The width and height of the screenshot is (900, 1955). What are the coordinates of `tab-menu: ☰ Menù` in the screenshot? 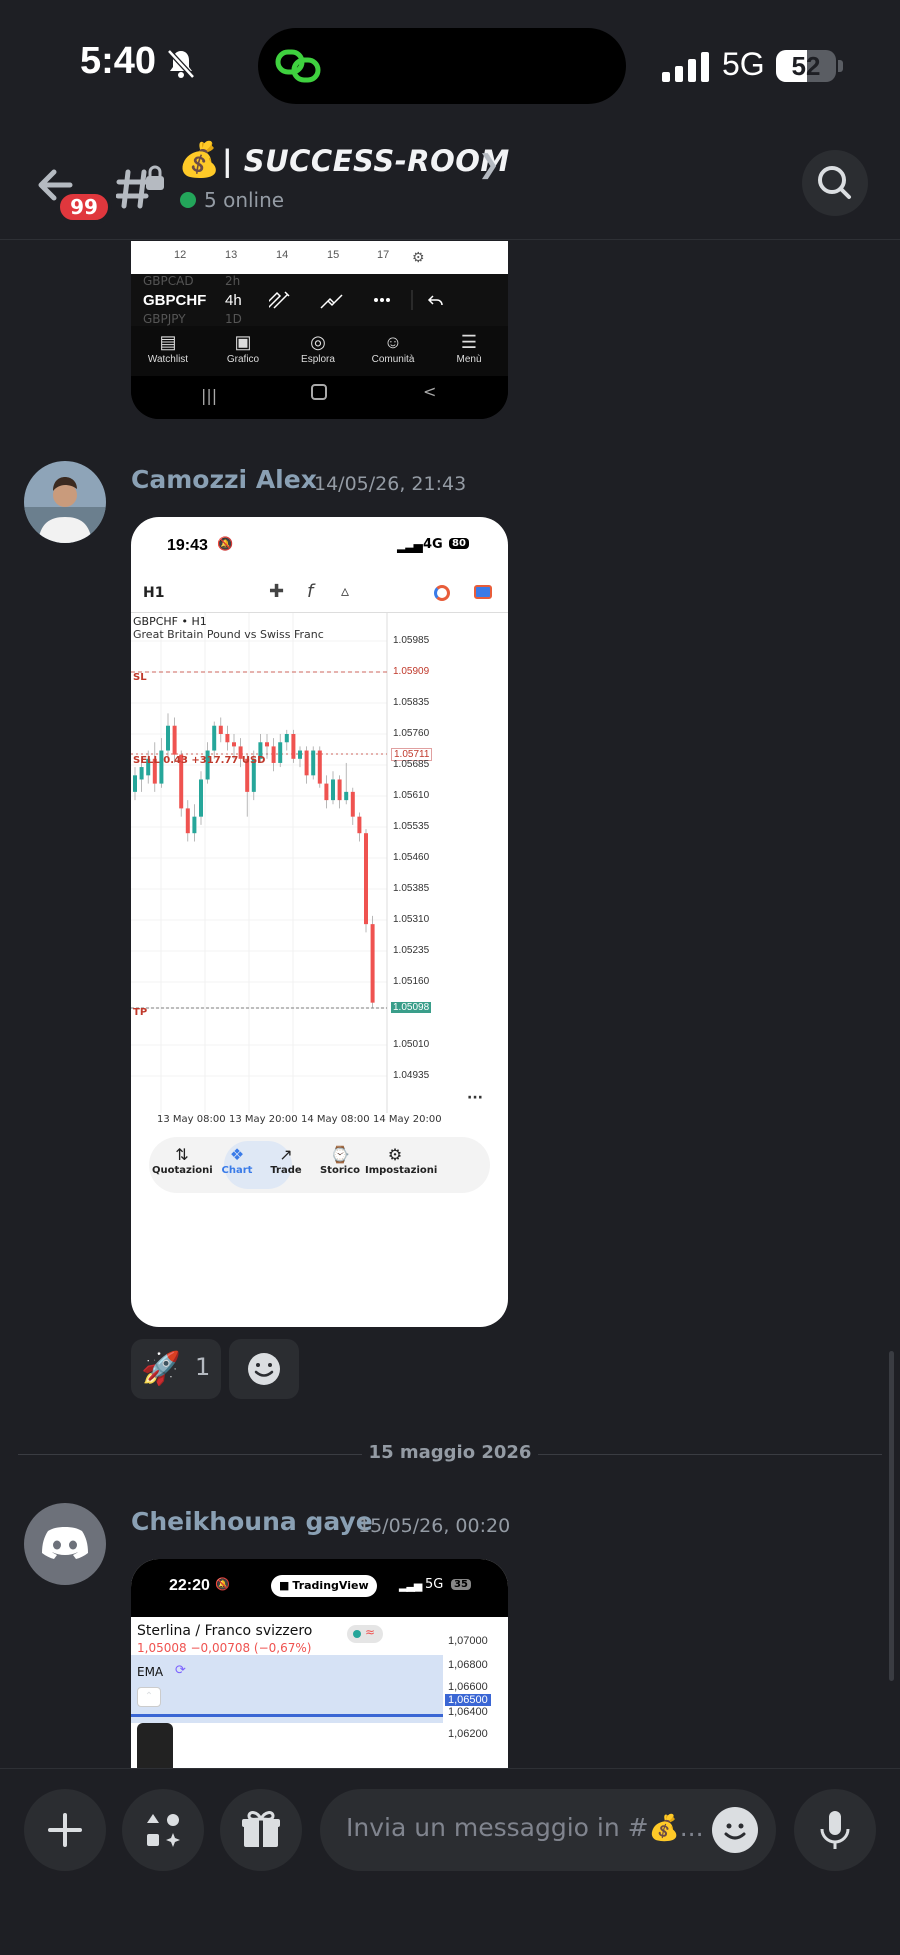 It's located at (469, 347).